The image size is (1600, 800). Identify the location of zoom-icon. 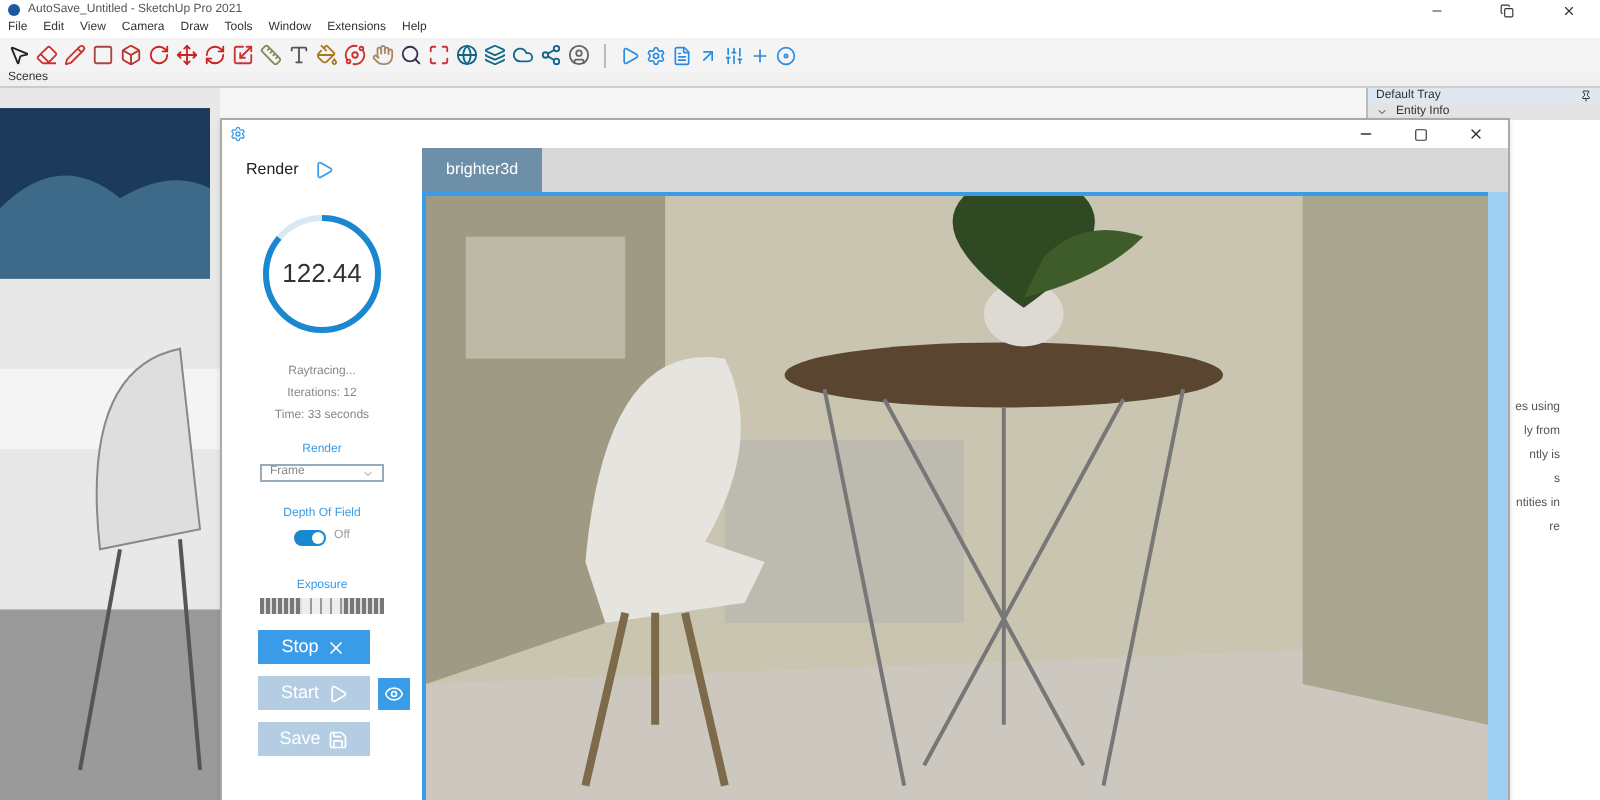
(411, 55).